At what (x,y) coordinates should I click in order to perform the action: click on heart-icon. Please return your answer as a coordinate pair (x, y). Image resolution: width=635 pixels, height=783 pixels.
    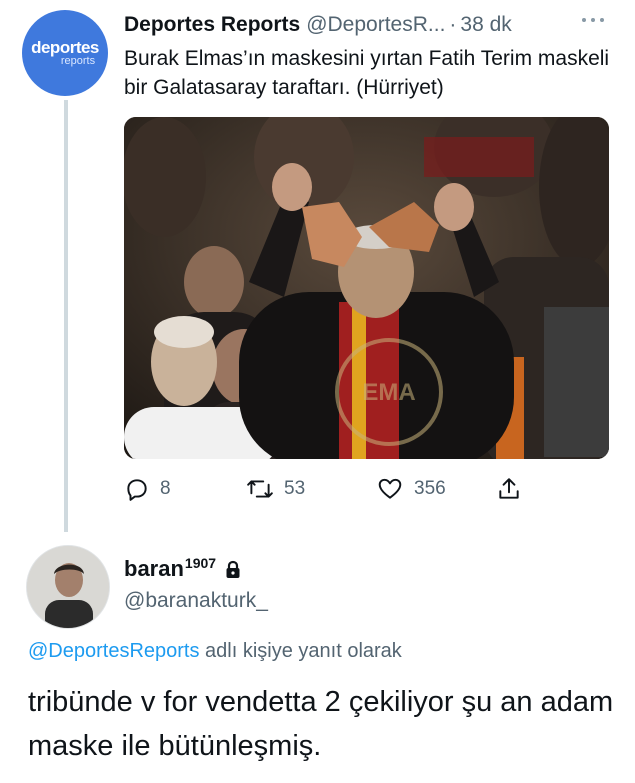
    Looking at the image, I should click on (390, 488).